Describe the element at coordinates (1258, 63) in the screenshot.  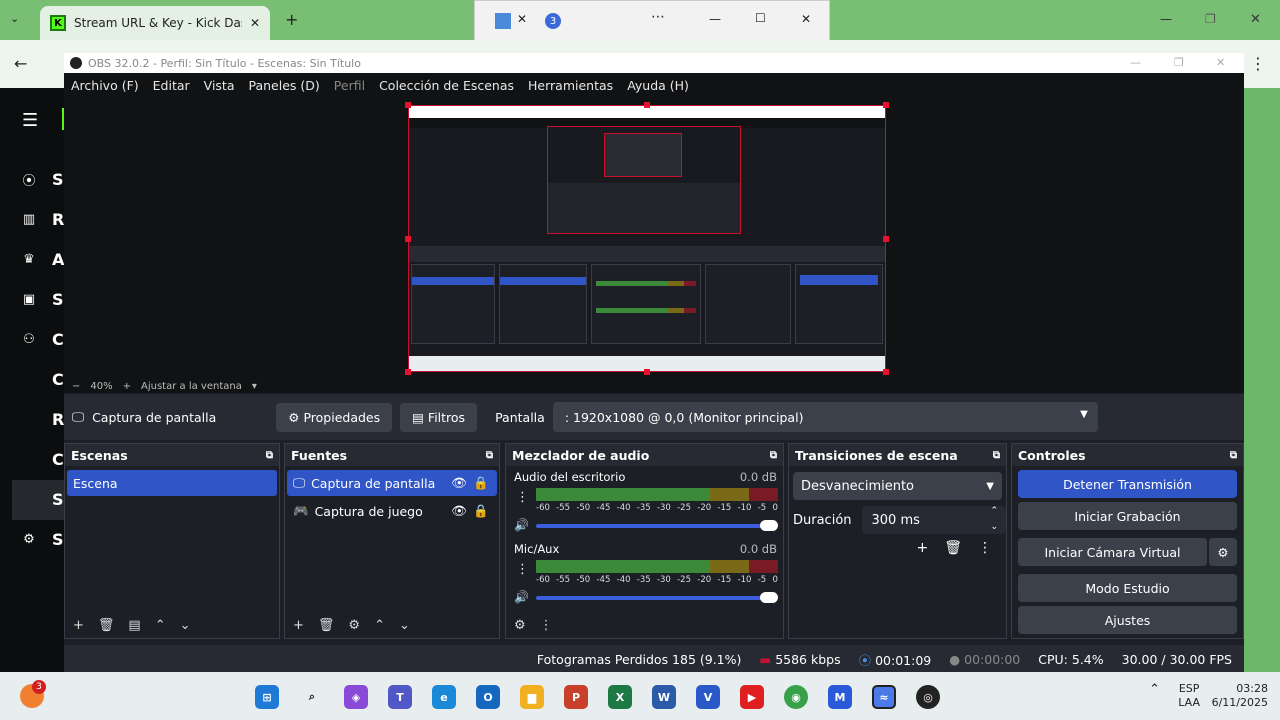
I see `browser-menu-icon: ⋮` at that location.